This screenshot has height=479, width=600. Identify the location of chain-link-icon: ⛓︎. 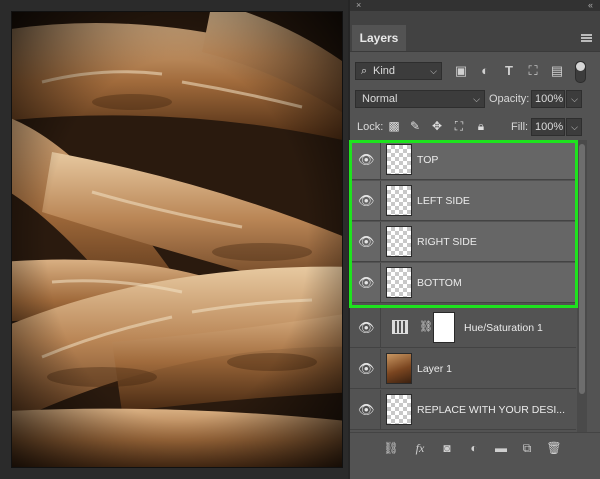
(426, 327).